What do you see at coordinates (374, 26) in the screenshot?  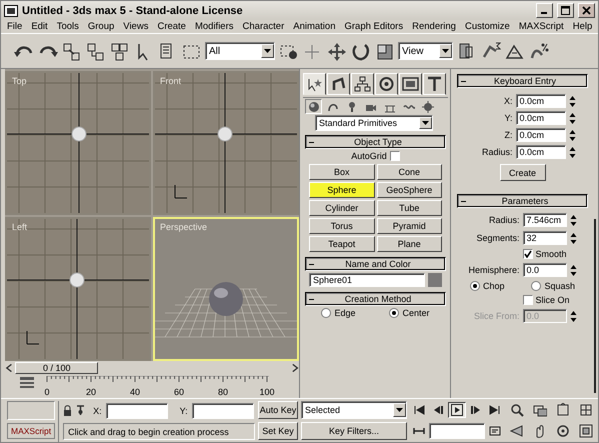 I see `menu-item: Graph Editors` at bounding box center [374, 26].